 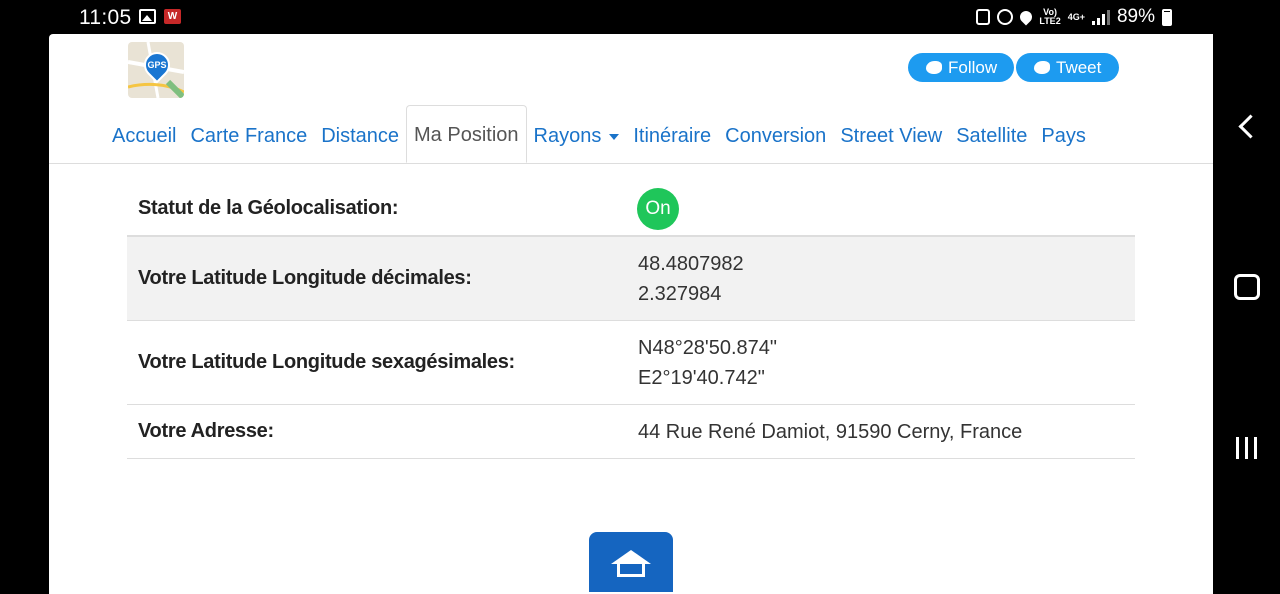 I want to click on menu-item-distance: Distance, so click(x=360, y=144).